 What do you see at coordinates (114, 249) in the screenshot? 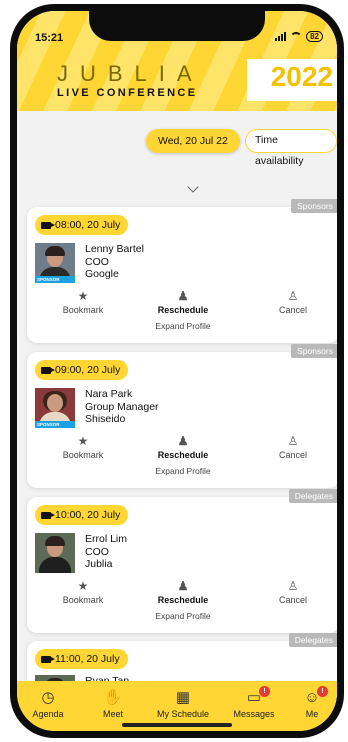
I see `person-name: Lenny Bartel` at bounding box center [114, 249].